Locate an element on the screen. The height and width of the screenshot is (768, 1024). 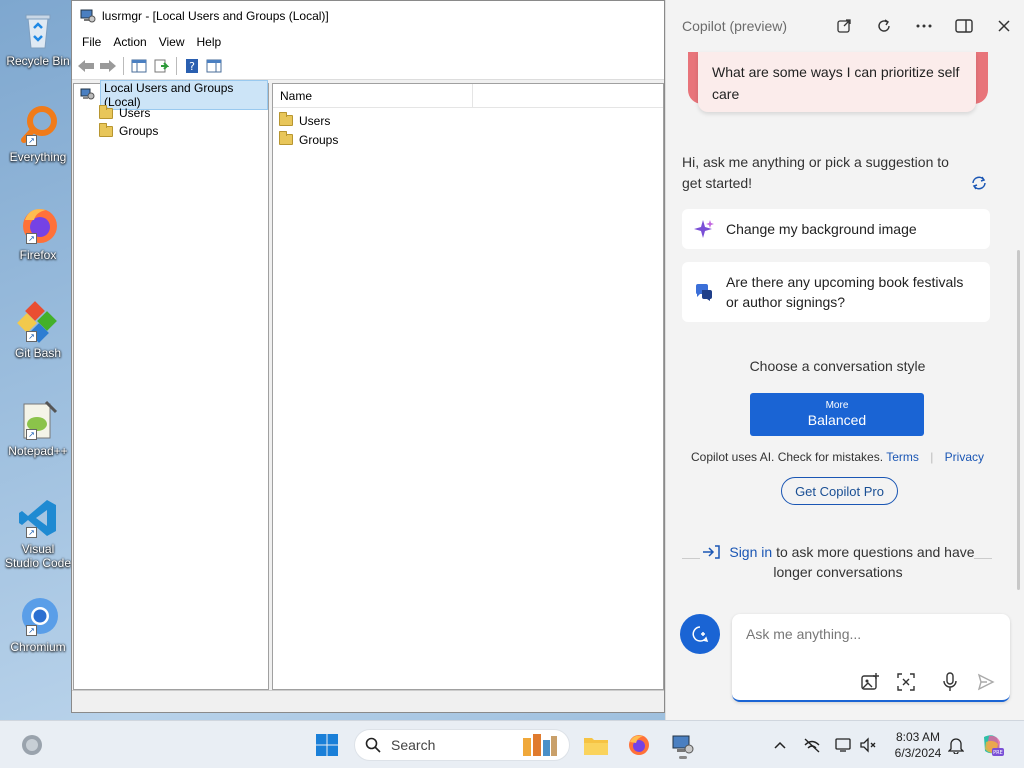
computer-management-icon is located at coordinates (683, 744).